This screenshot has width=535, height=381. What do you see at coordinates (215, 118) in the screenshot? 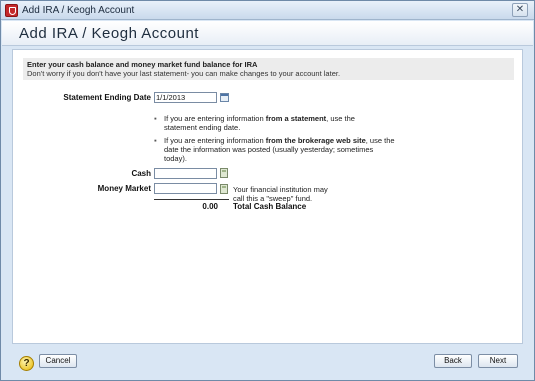
I see `statement-hint-text: If you are entering information` at bounding box center [215, 118].